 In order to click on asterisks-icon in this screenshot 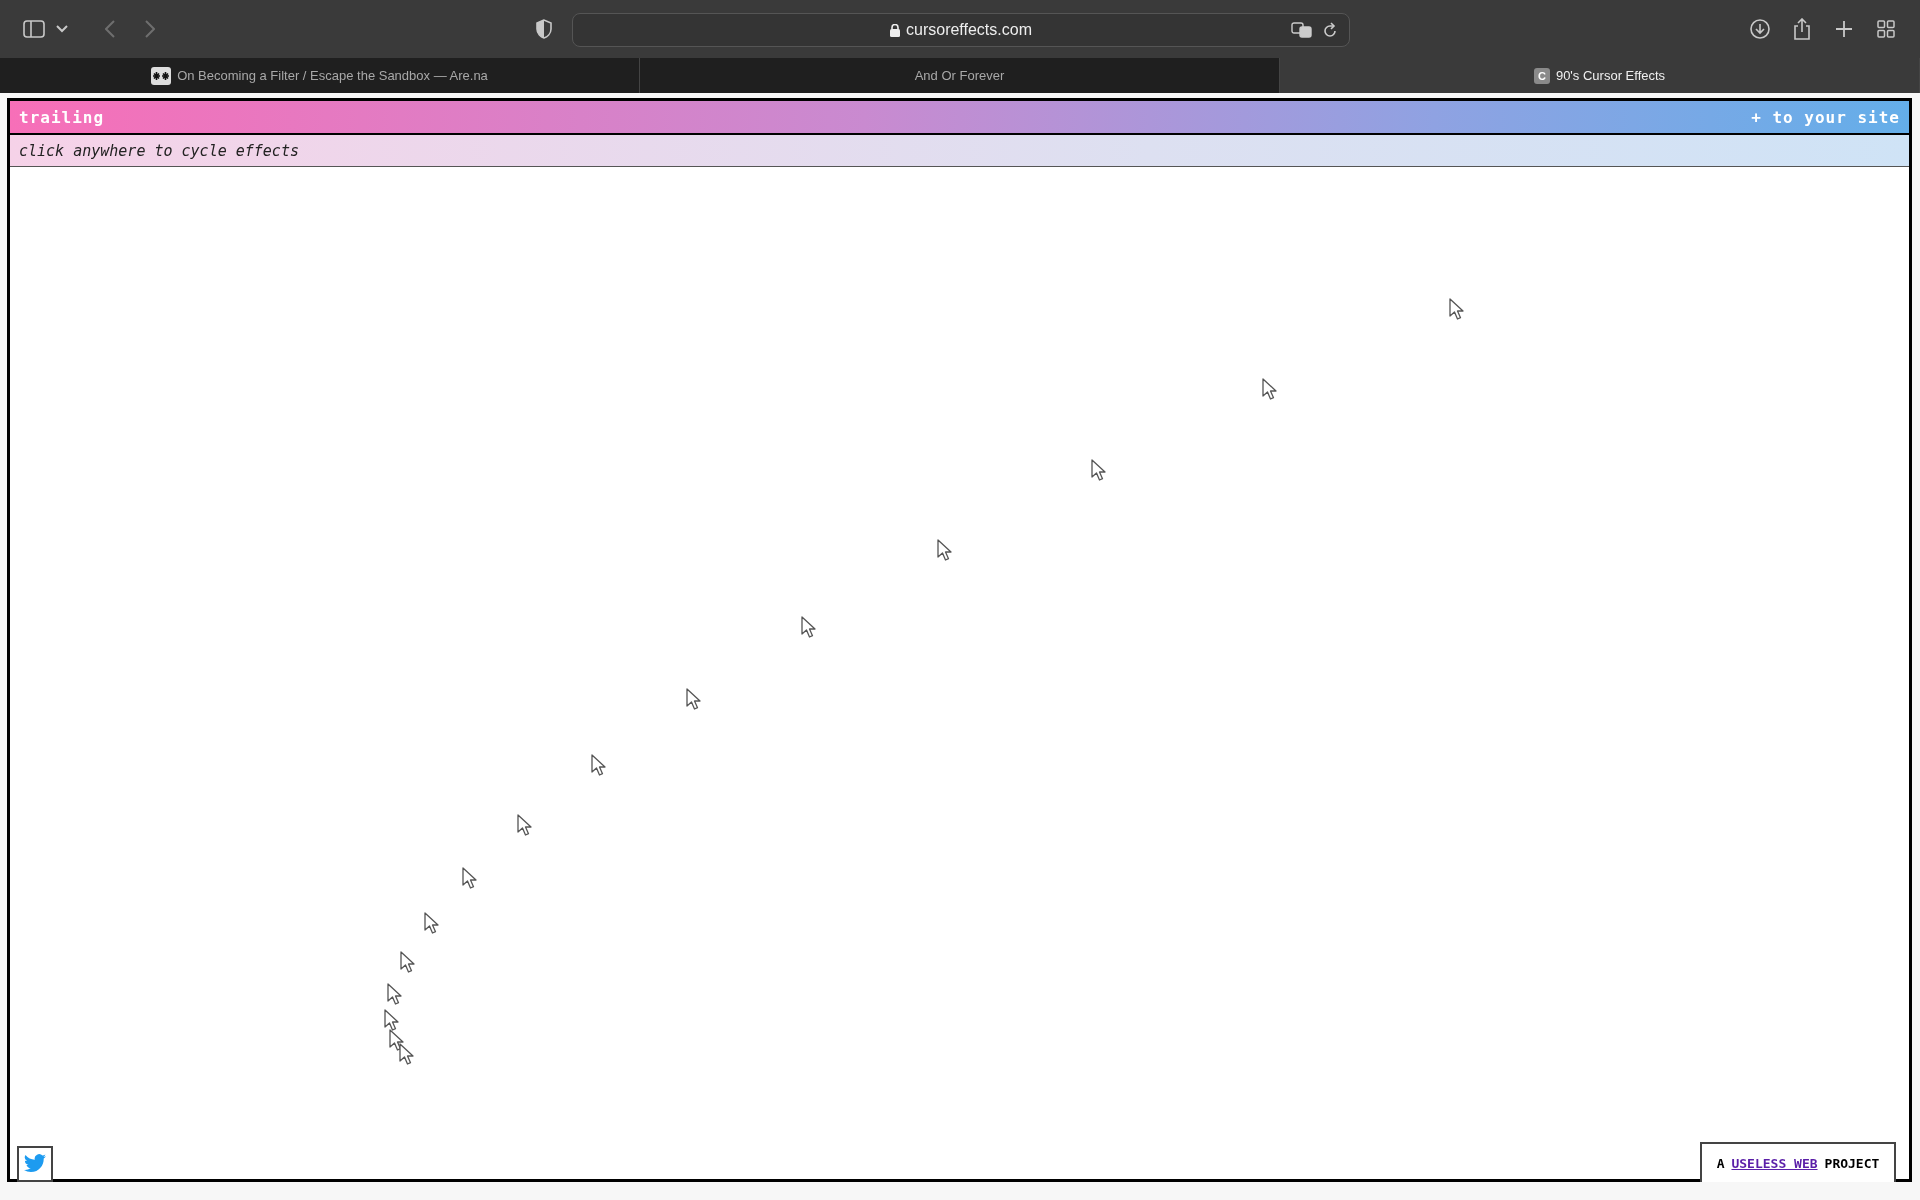, I will do `click(161, 75)`.